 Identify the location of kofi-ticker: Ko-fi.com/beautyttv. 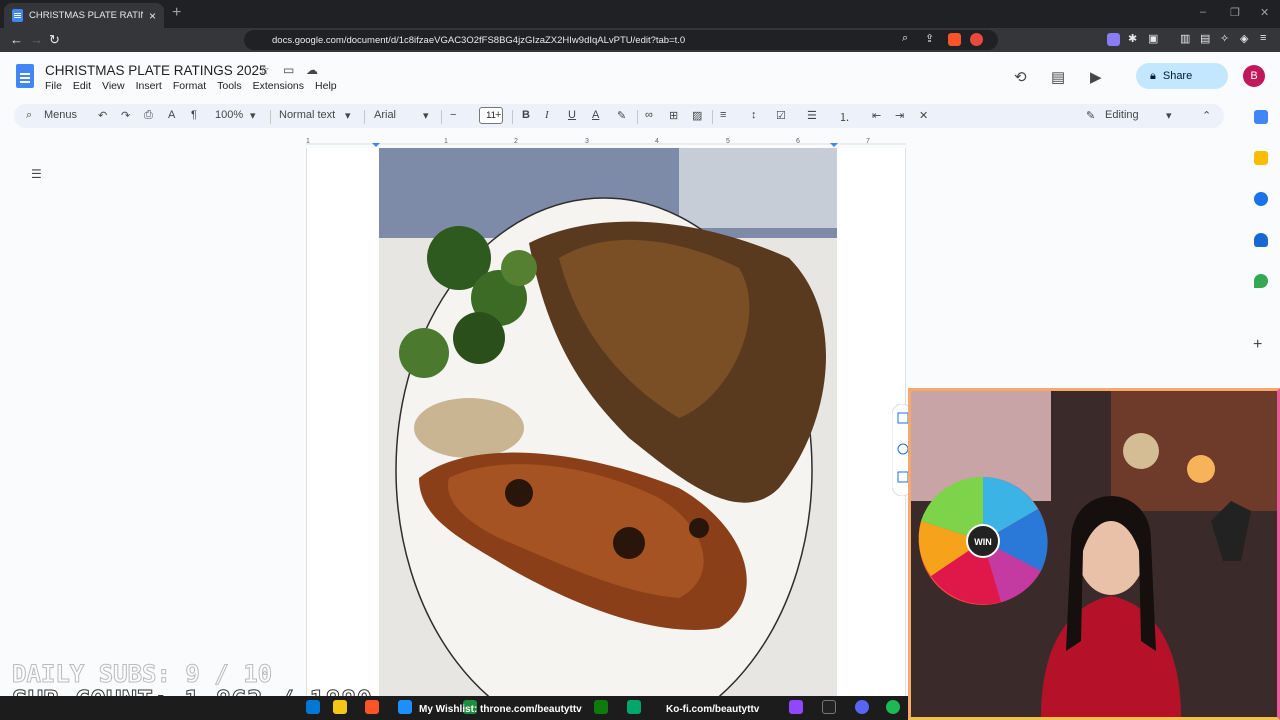
(713, 709).